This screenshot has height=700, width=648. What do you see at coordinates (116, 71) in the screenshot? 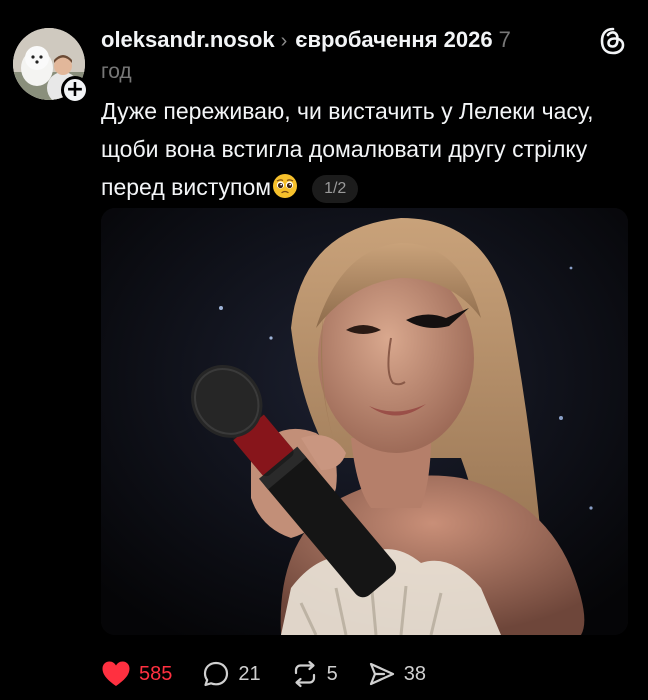
I see `post-time-unit: год` at bounding box center [116, 71].